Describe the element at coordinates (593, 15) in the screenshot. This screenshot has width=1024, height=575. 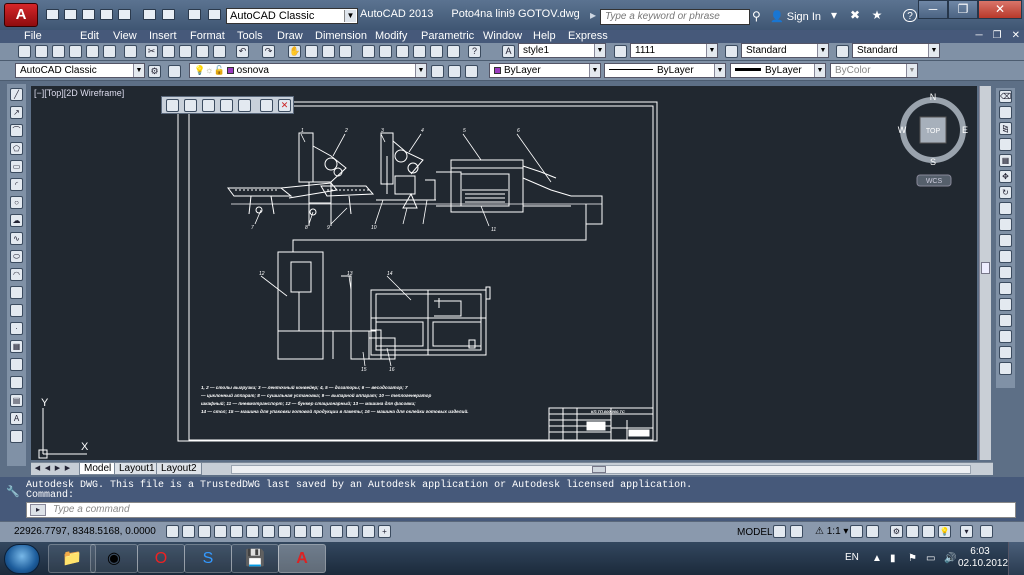
I see `infocenter-arrow-icon: ▸` at that location.